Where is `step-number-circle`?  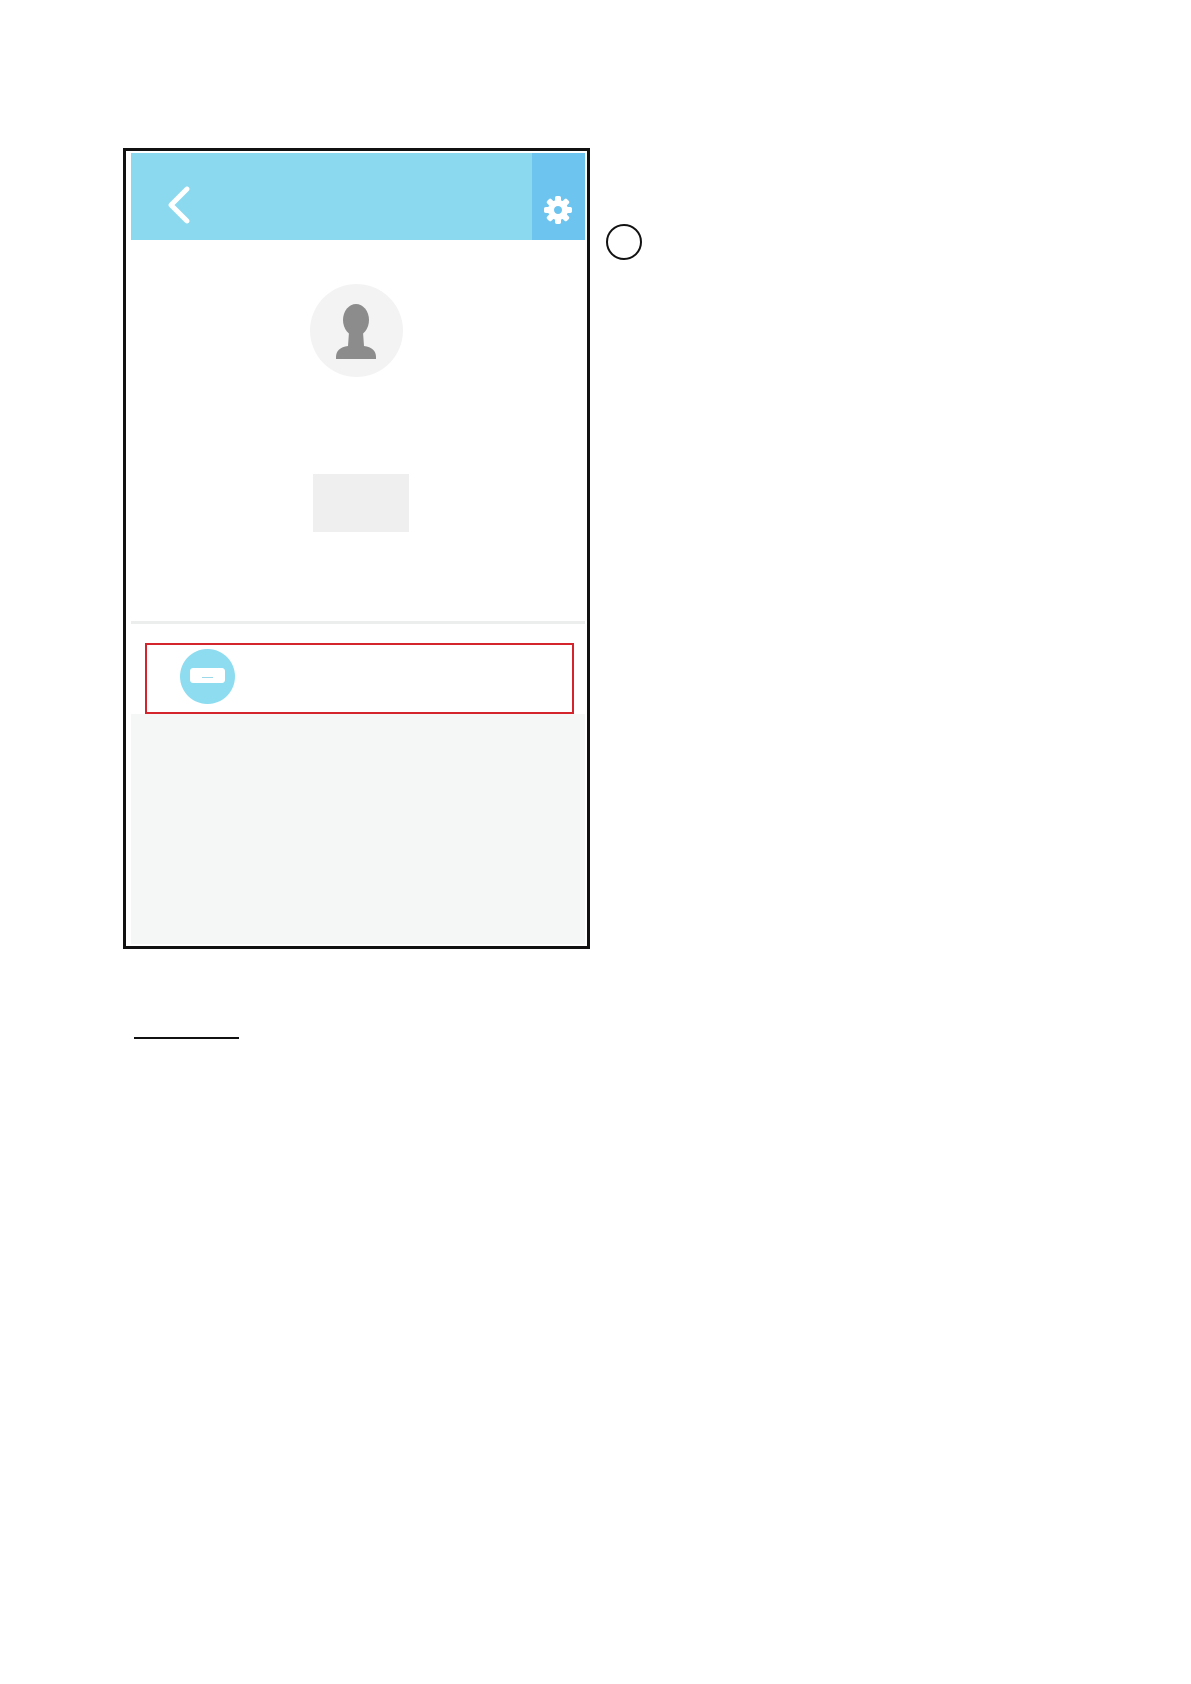
step-number-circle is located at coordinates (624, 242).